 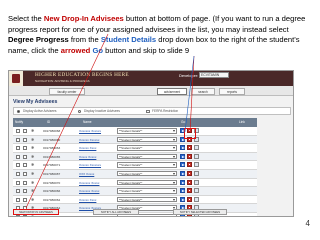 I want to click on logo-icon, so click(x=16, y=78).